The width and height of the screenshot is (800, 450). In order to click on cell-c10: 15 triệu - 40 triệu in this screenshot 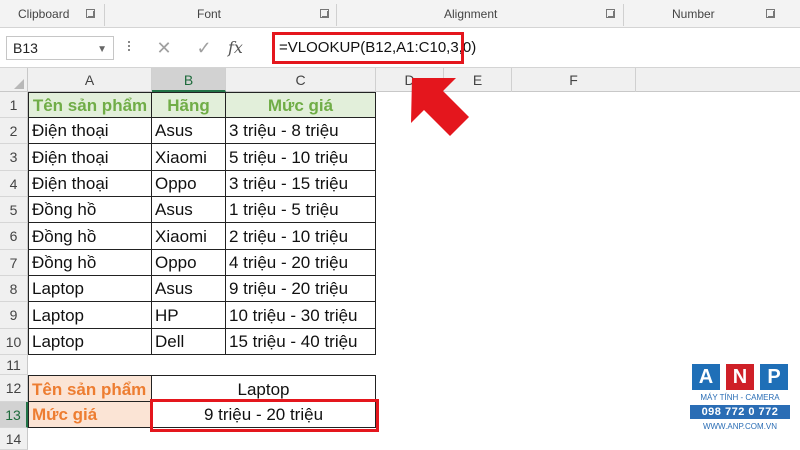, I will do `click(301, 342)`.